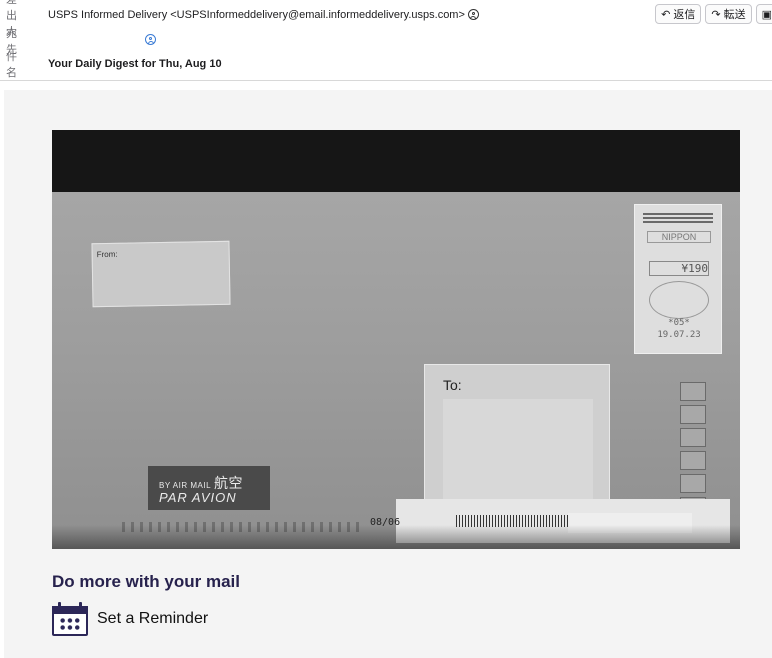 The height and width of the screenshot is (658, 772). I want to click on set-reminder-link: Set a Reminder, so click(130, 619).